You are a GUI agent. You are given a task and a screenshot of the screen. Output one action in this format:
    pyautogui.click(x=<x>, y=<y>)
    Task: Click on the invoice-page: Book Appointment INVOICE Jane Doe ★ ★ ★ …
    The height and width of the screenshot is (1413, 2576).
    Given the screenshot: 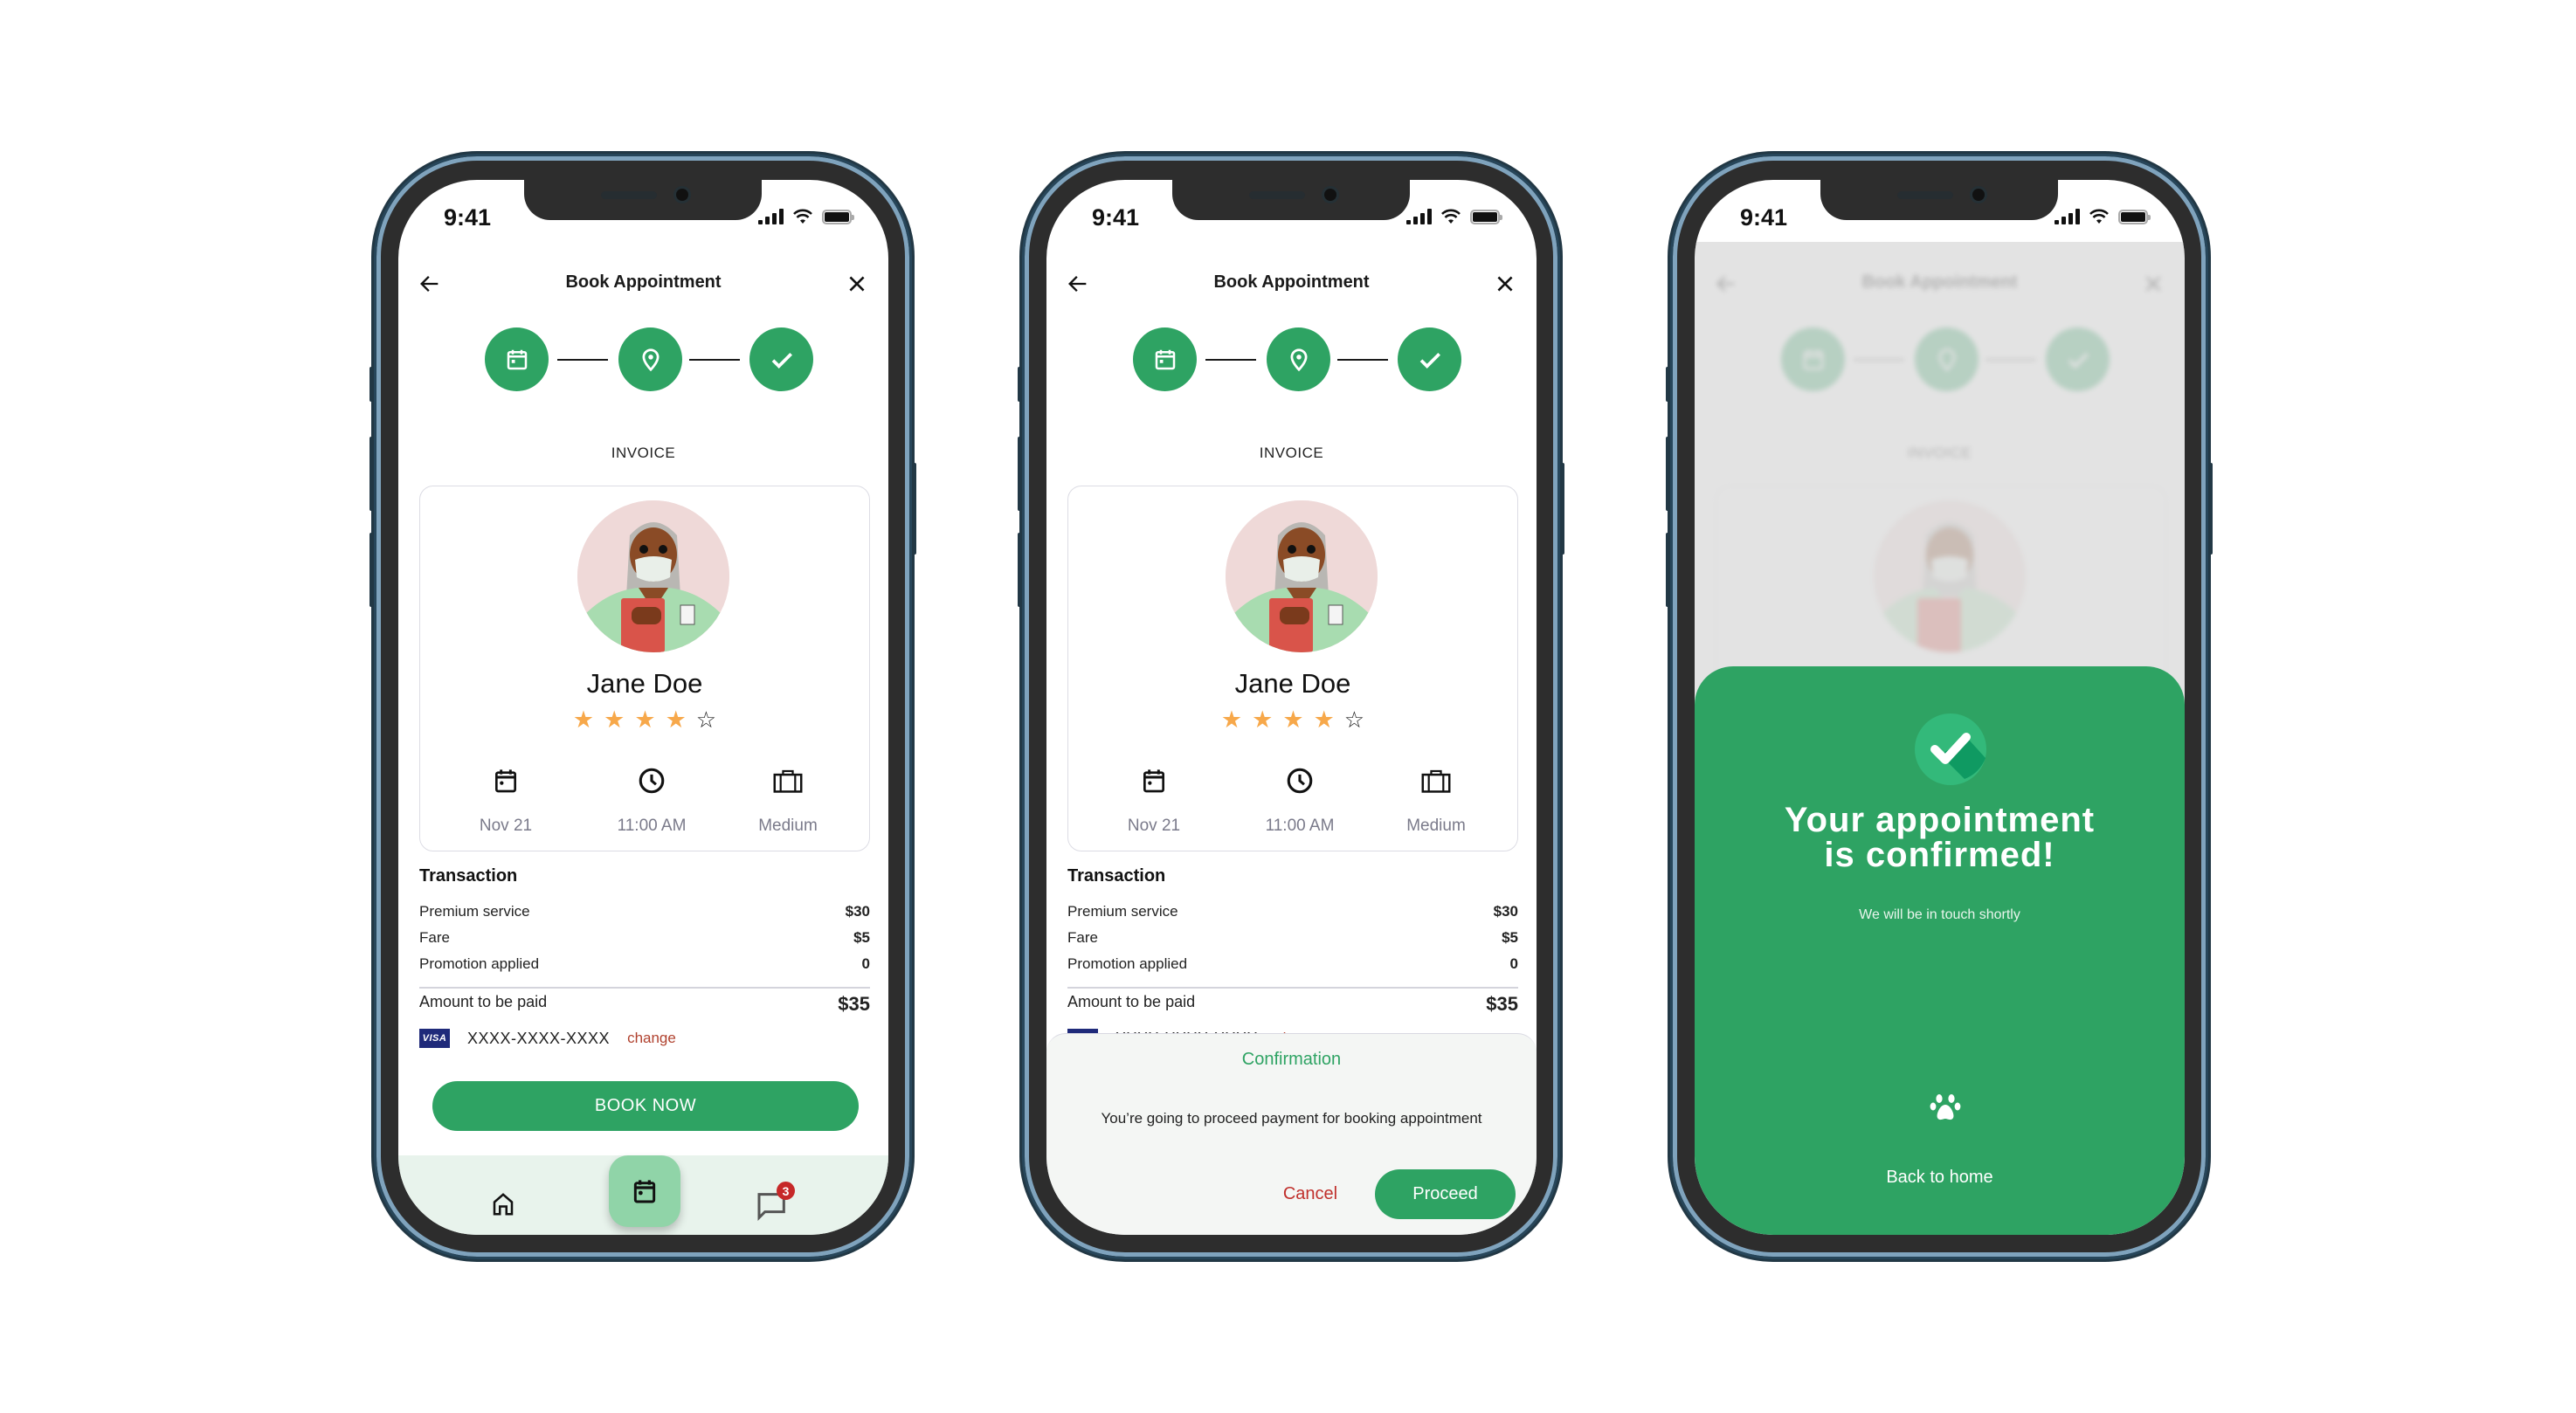 What is the action you would take?
    pyautogui.click(x=643, y=707)
    